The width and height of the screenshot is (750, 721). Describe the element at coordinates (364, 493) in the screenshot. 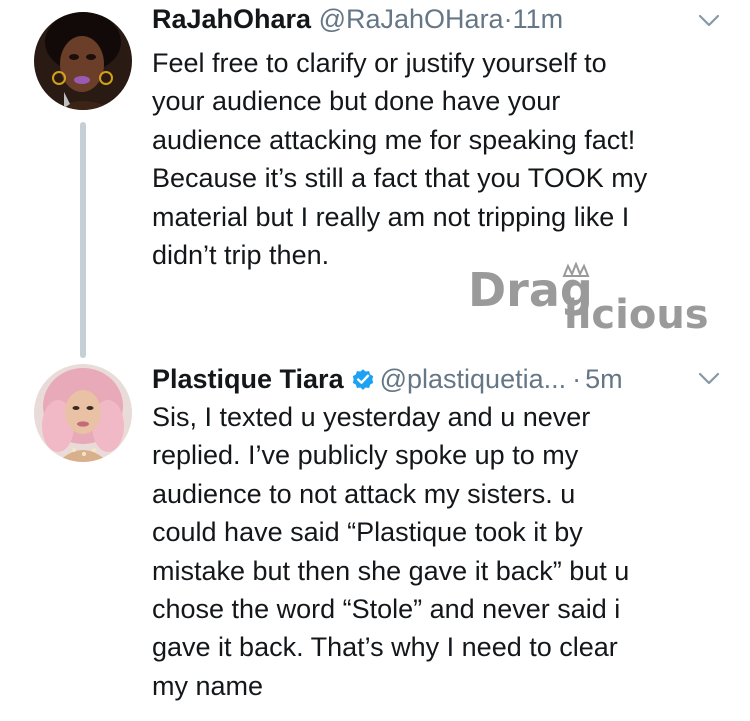

I see `tweet-text-line: audience to not attack my sisters. u` at that location.